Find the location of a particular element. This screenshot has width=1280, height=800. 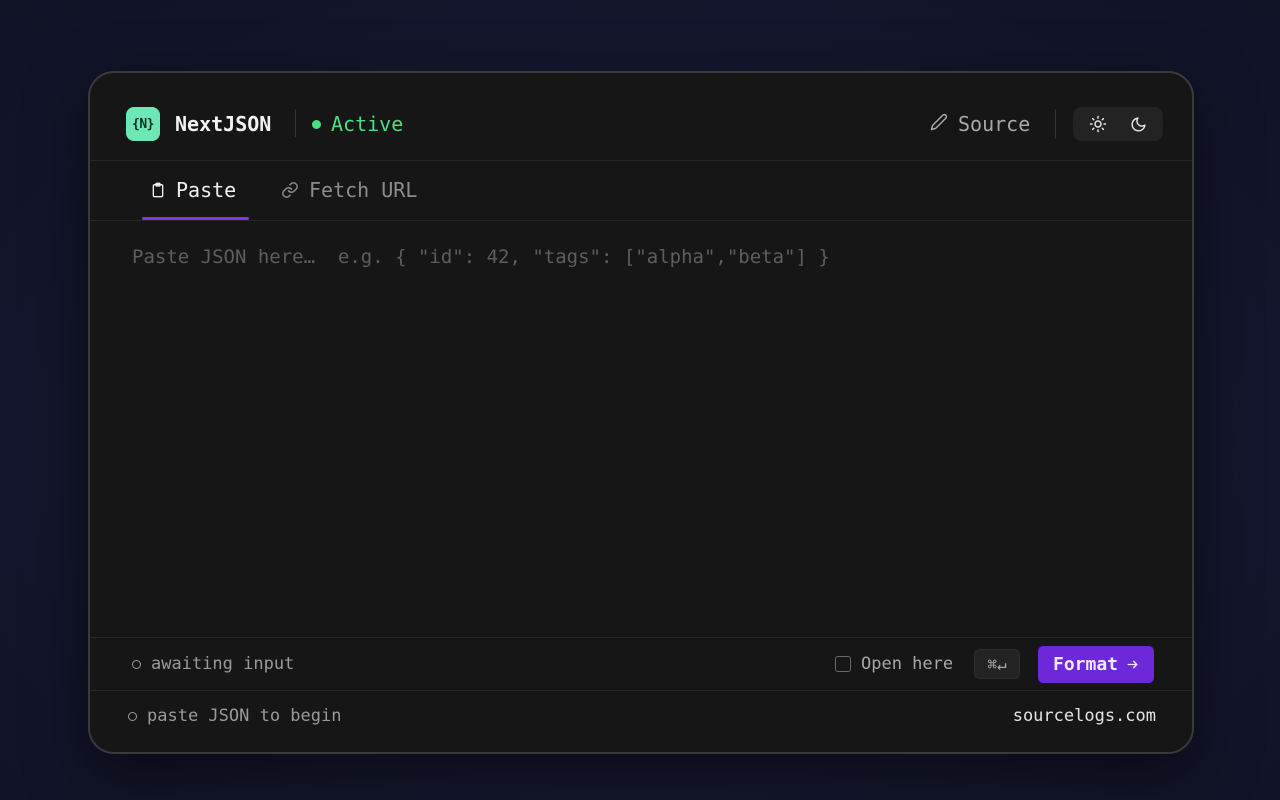

light-theme-button is located at coordinates (1098, 124).